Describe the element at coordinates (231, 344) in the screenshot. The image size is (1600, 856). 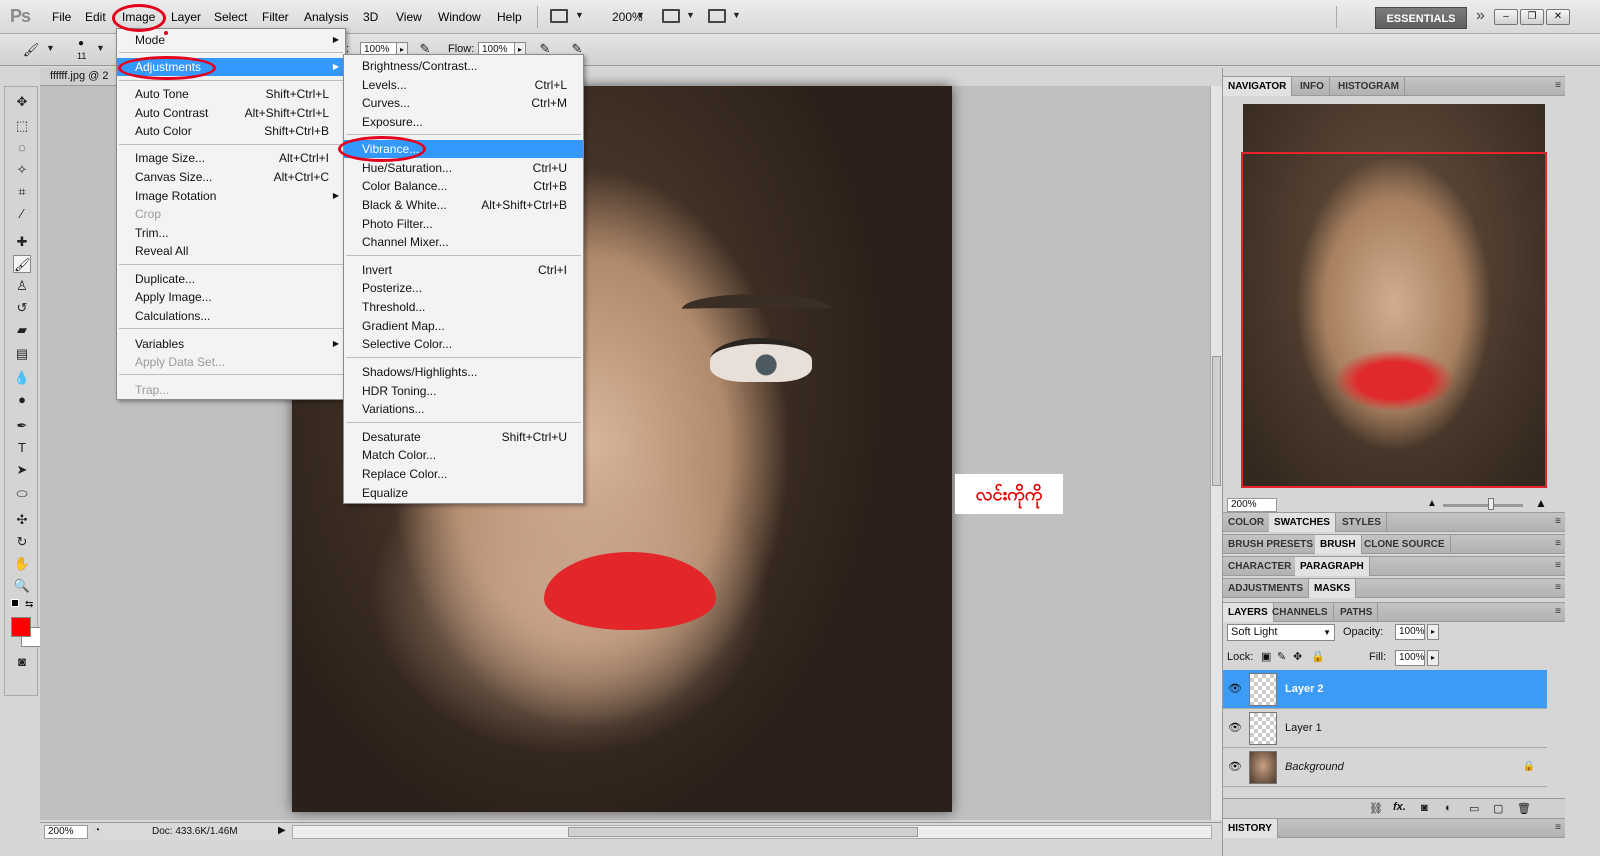
I see `menu-item-variables: Variables ▶` at that location.